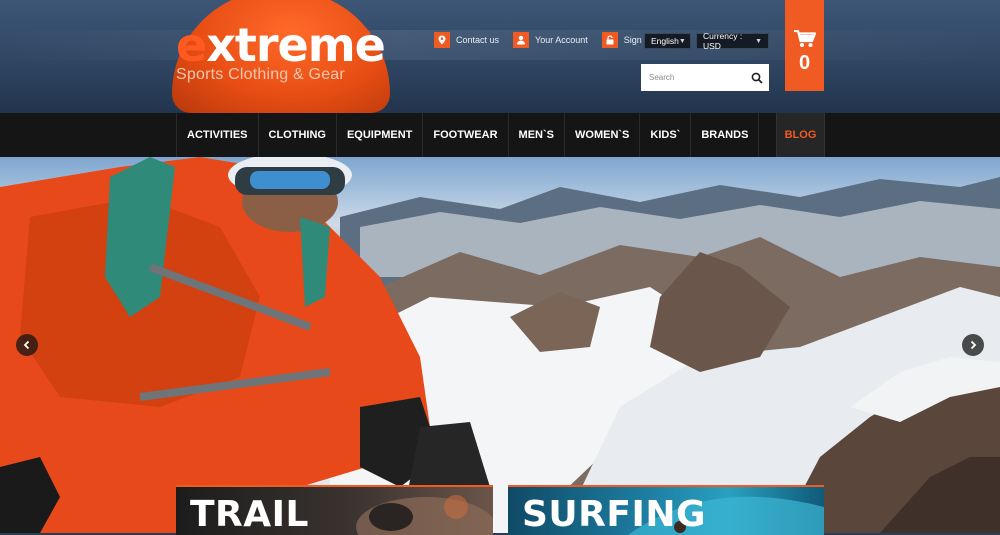 The width and height of the screenshot is (1000, 535). I want to click on chevron-left-icon, so click(26, 345).